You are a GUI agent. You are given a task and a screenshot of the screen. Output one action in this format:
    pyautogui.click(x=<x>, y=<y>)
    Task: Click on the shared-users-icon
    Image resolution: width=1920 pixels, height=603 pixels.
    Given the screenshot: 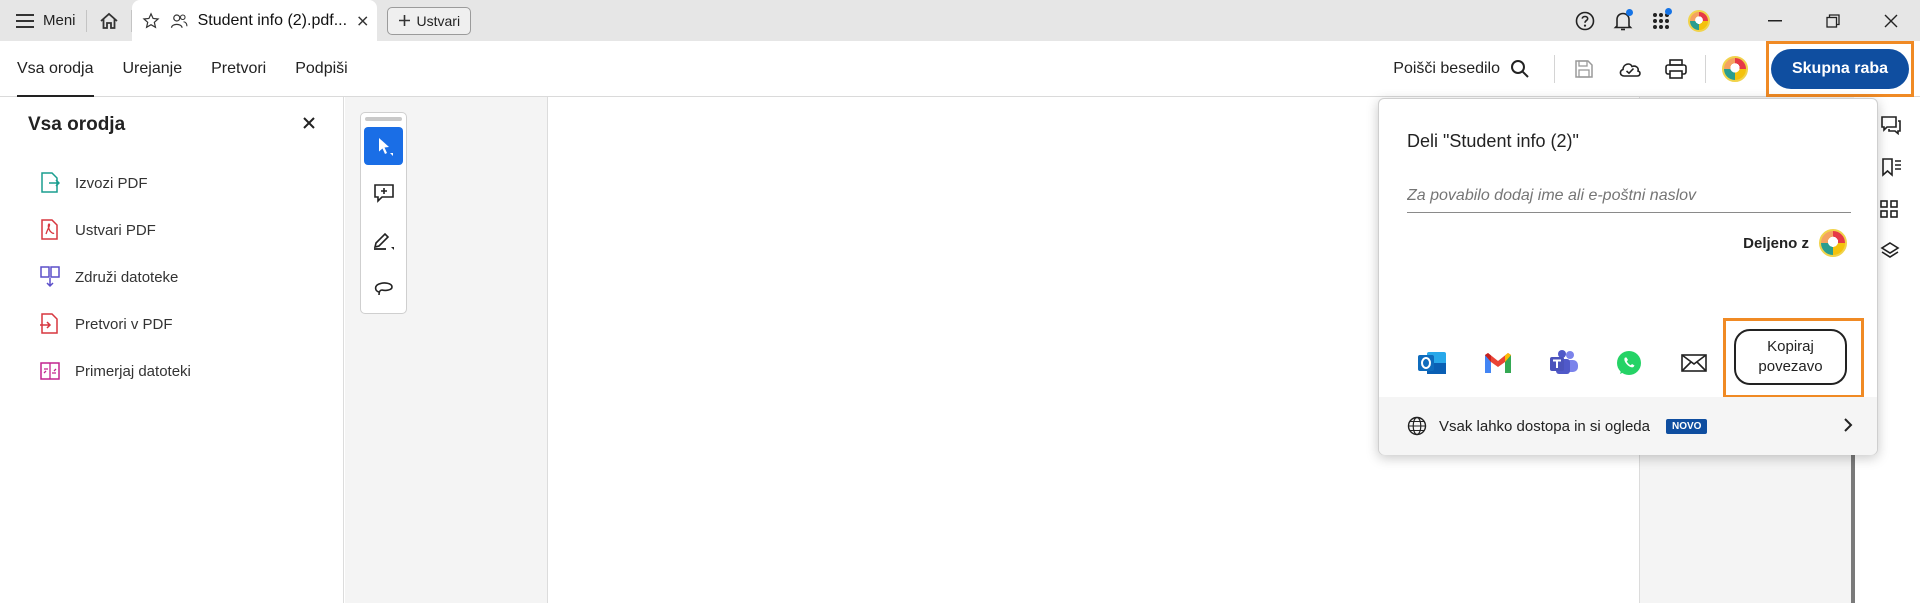 What is the action you would take?
    pyautogui.click(x=179, y=20)
    